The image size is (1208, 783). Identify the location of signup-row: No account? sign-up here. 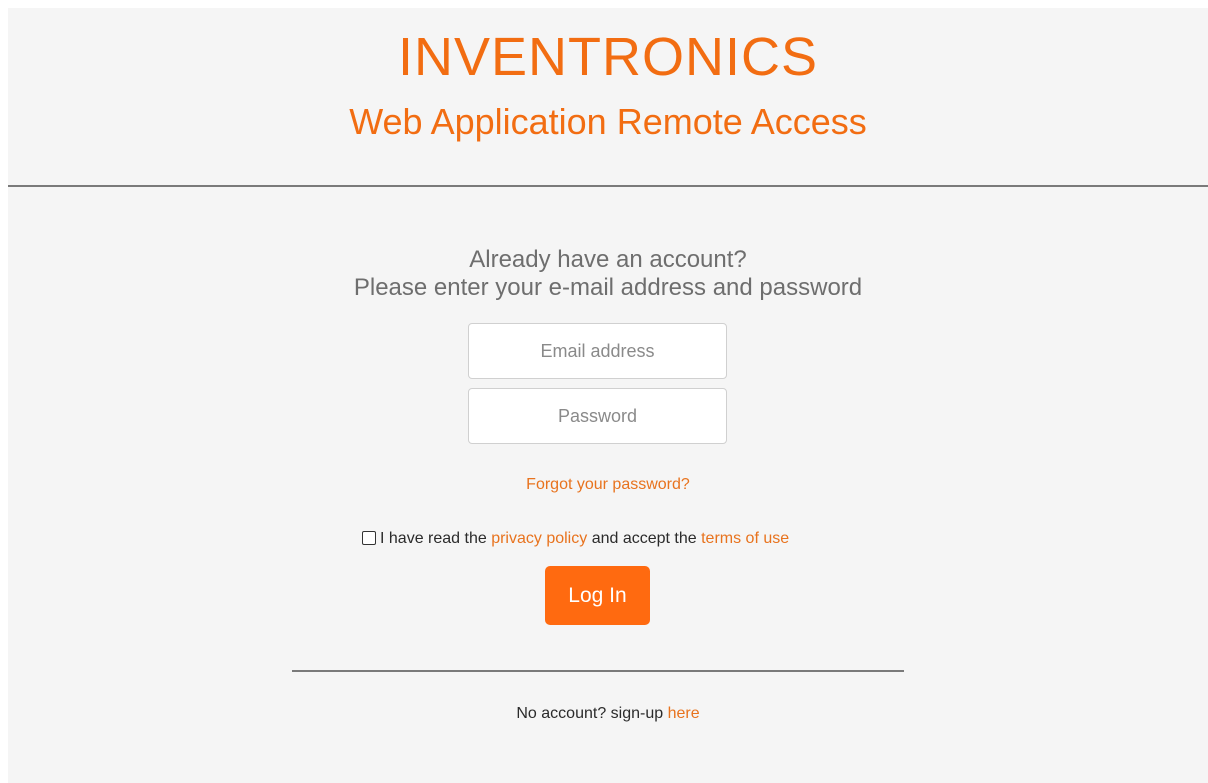
(608, 714).